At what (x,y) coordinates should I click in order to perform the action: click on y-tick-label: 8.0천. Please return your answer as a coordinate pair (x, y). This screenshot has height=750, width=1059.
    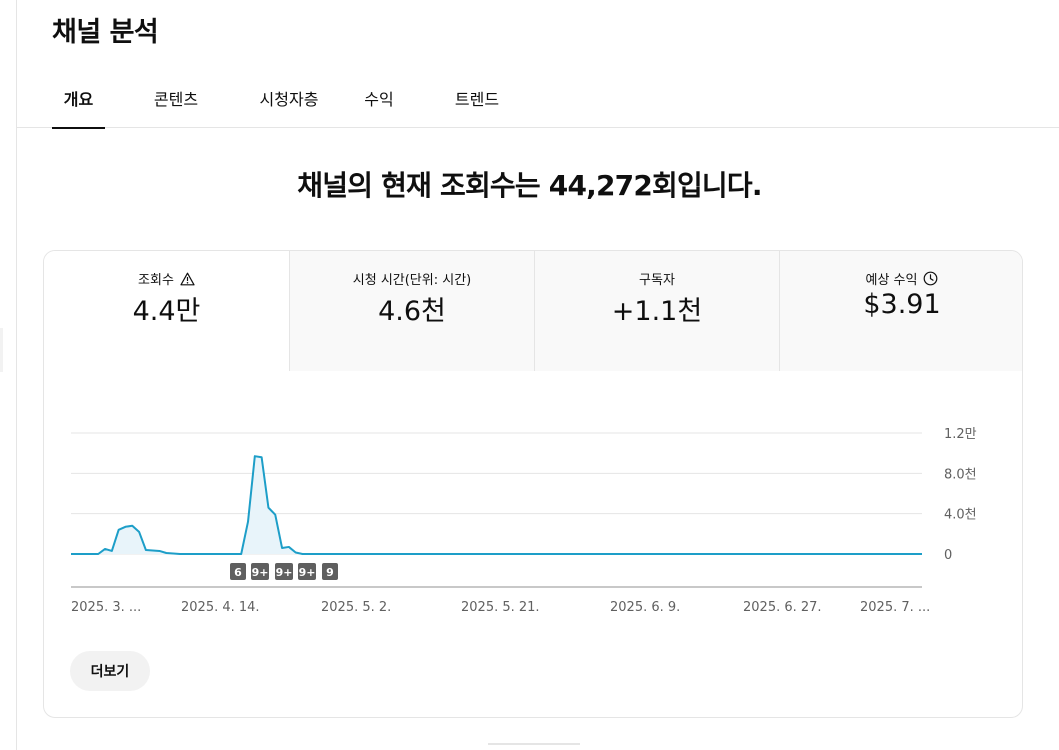
    Looking at the image, I should click on (960, 474).